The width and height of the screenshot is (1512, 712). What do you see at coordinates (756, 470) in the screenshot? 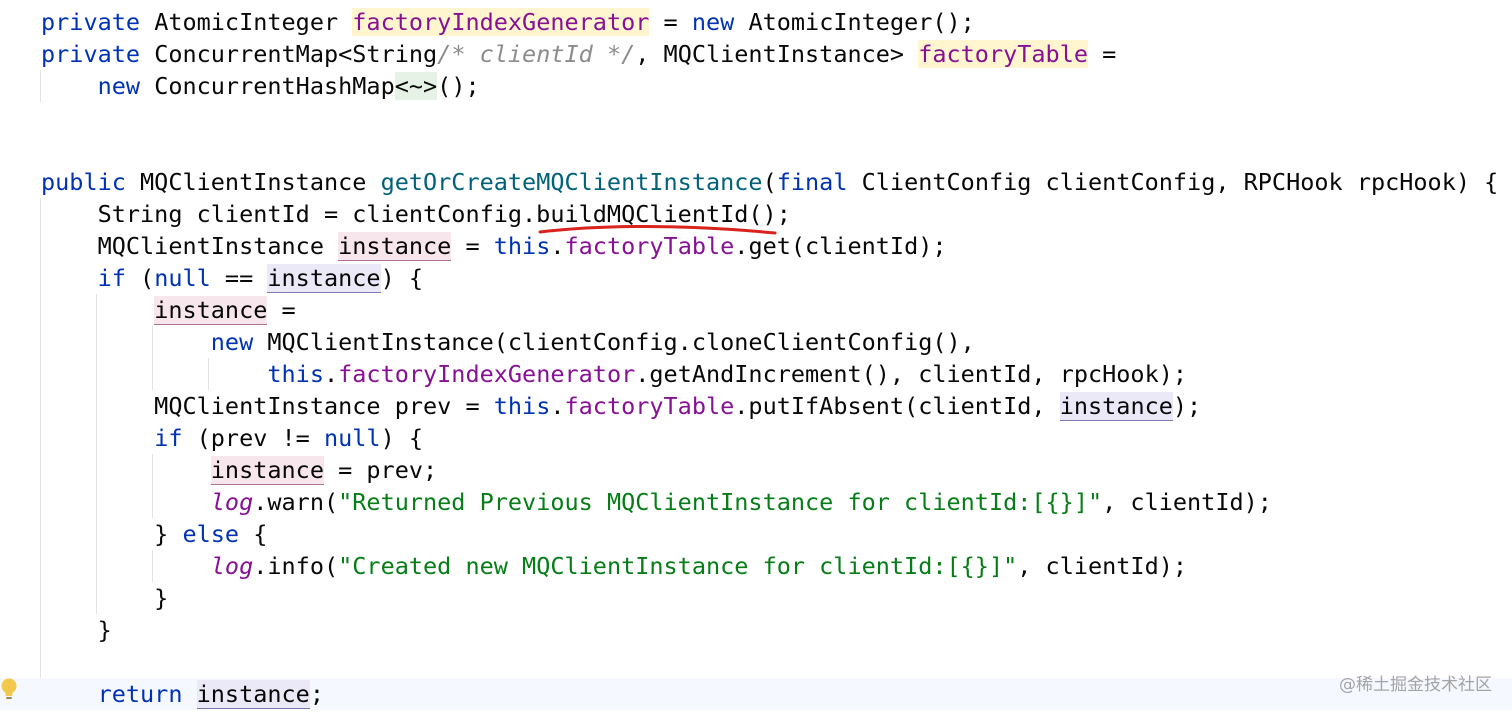
I see `code-line: instance = prev;` at bounding box center [756, 470].